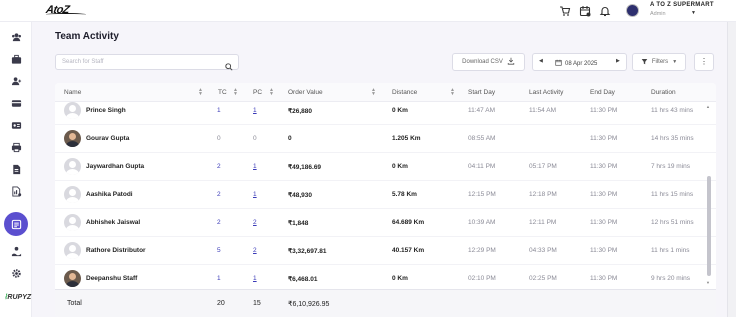 The width and height of the screenshot is (736, 317). I want to click on download-csv-button: Download CSV, so click(488, 62).